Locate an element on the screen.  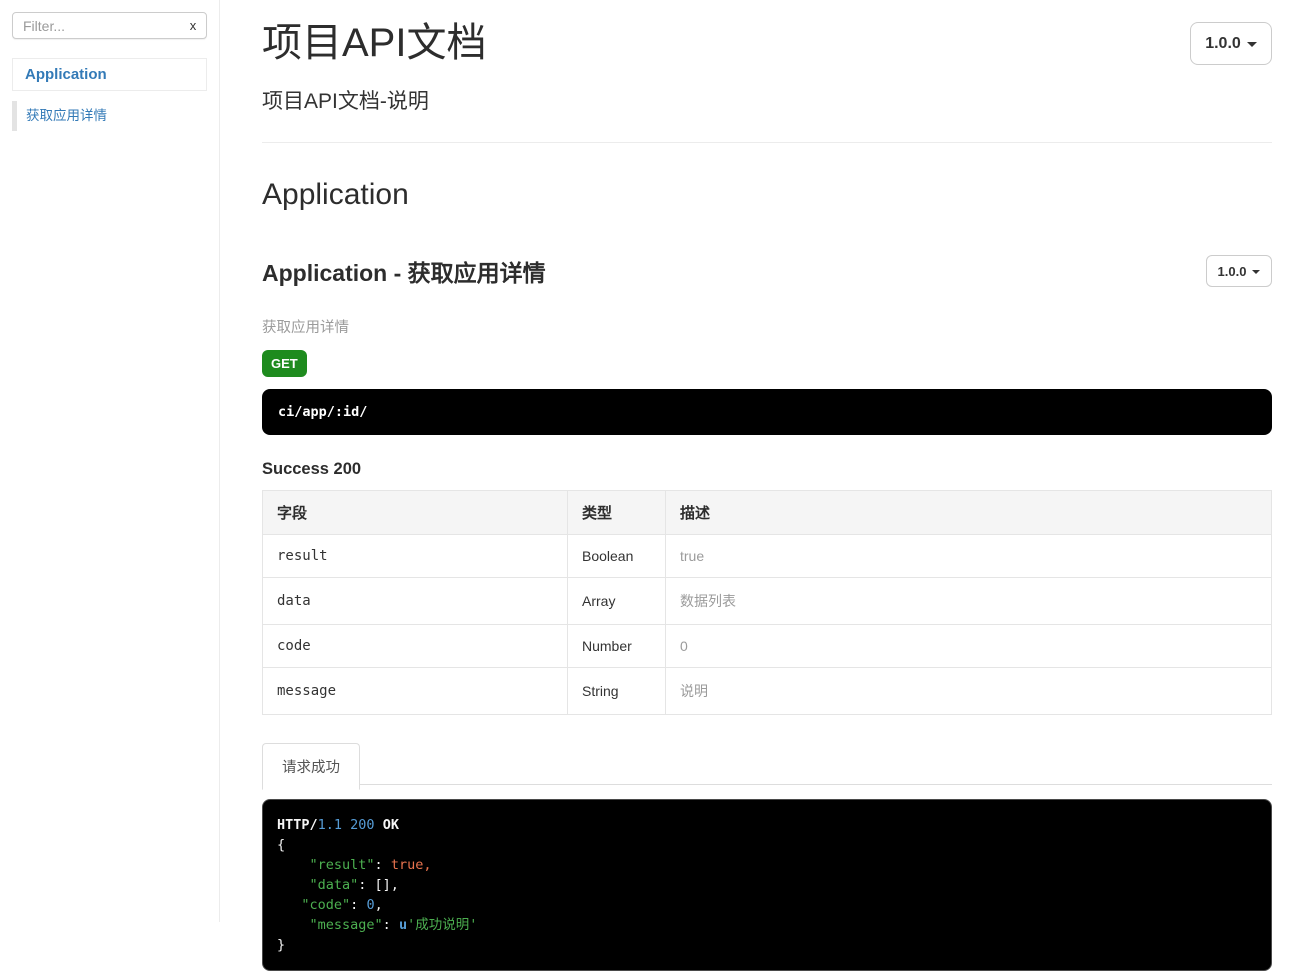
endpoint-url: ci/app/:id/ is located at coordinates (767, 412).